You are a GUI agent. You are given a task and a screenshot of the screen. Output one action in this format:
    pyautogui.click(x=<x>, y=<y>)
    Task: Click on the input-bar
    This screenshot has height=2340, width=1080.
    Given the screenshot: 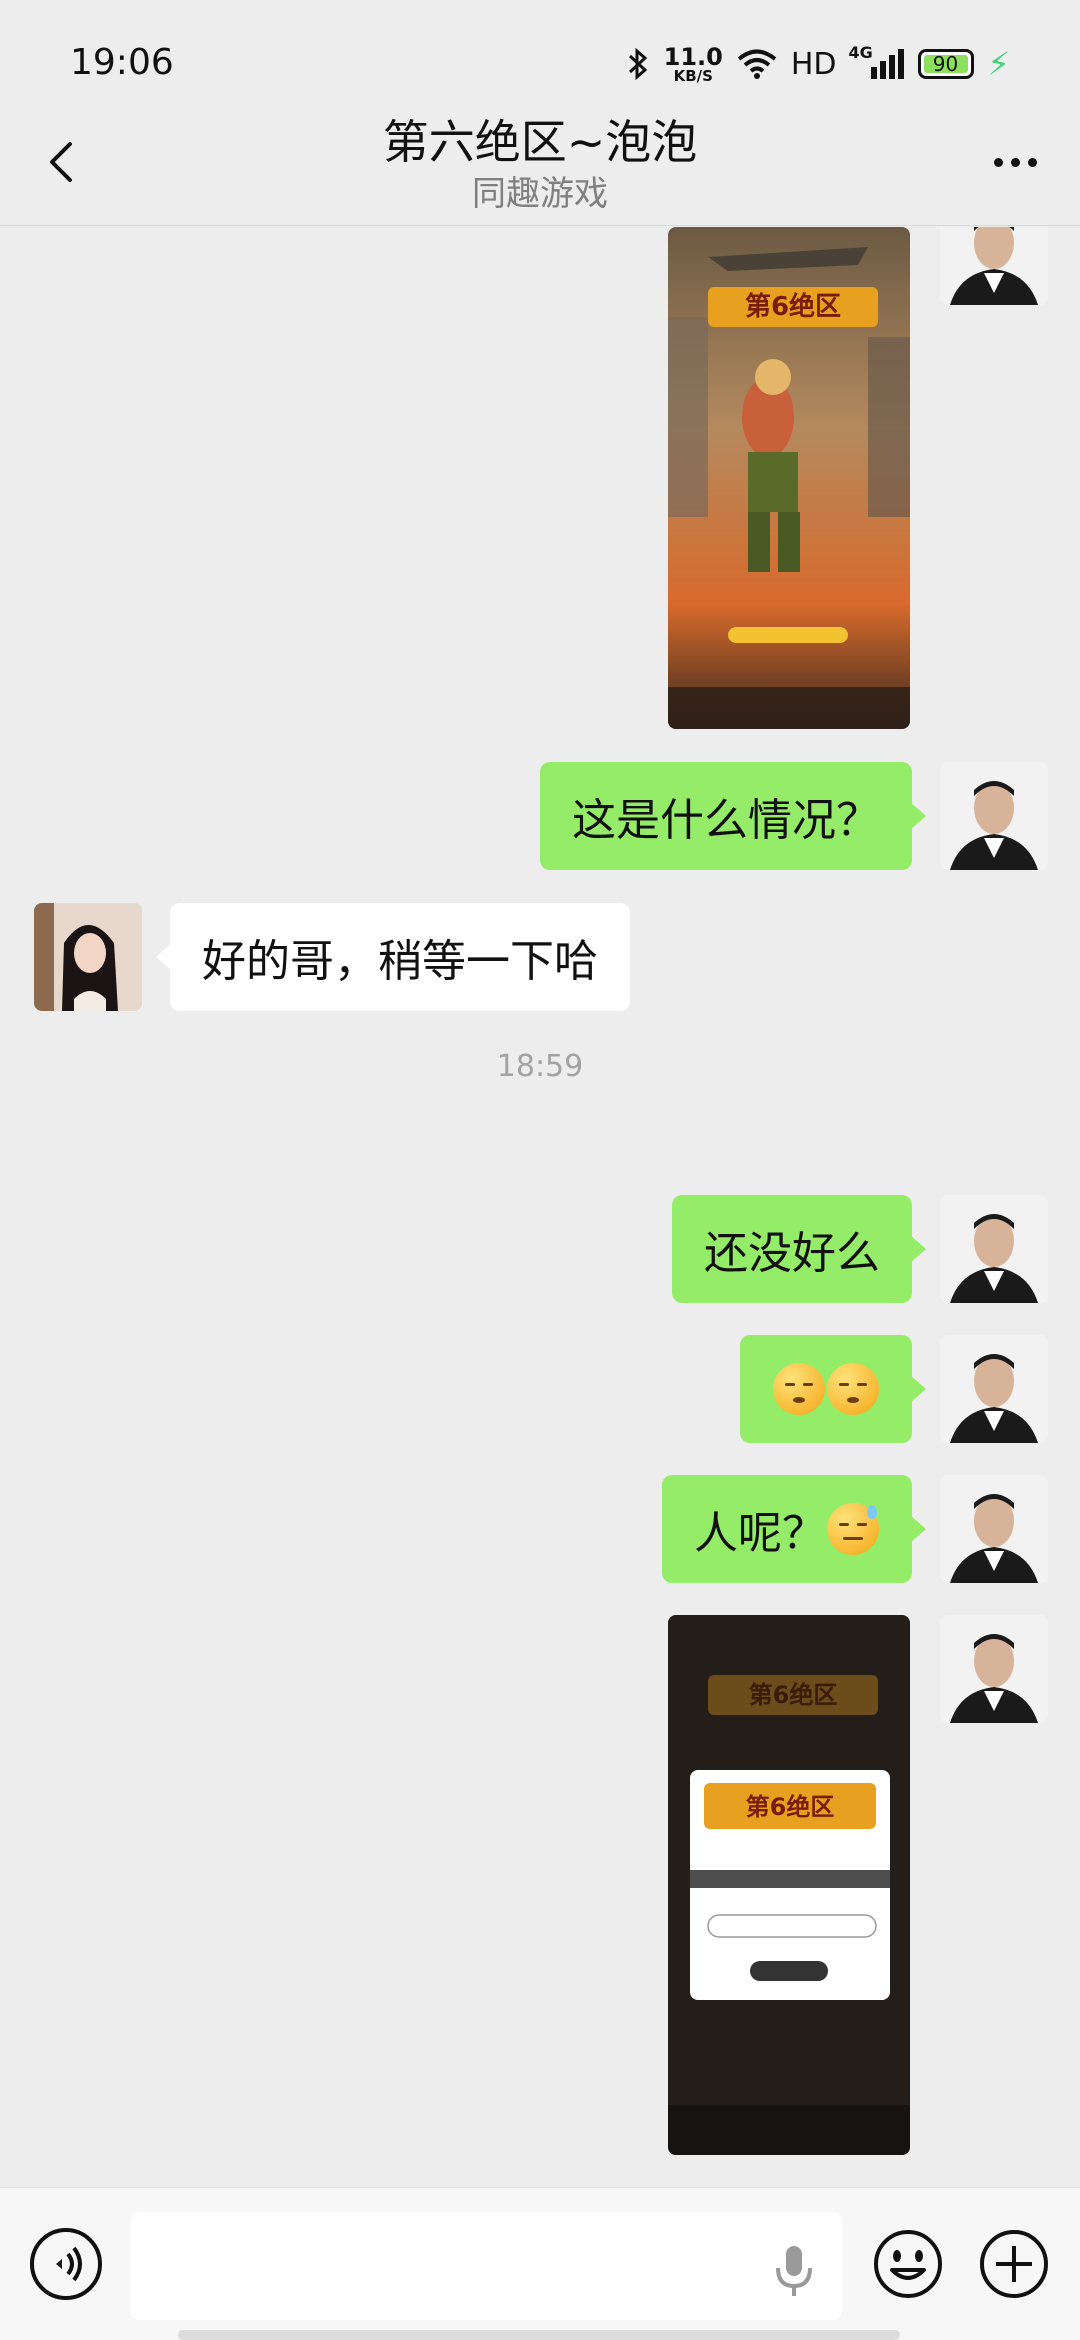 What is the action you would take?
    pyautogui.click(x=540, y=2263)
    